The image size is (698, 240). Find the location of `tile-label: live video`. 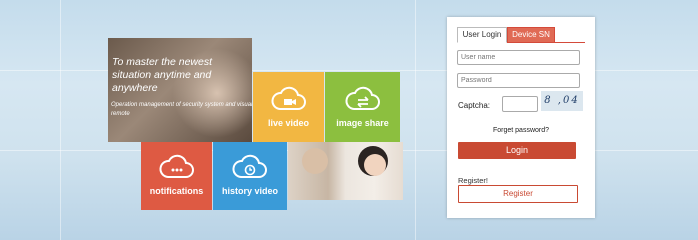

tile-label: live video is located at coordinates (288, 123).